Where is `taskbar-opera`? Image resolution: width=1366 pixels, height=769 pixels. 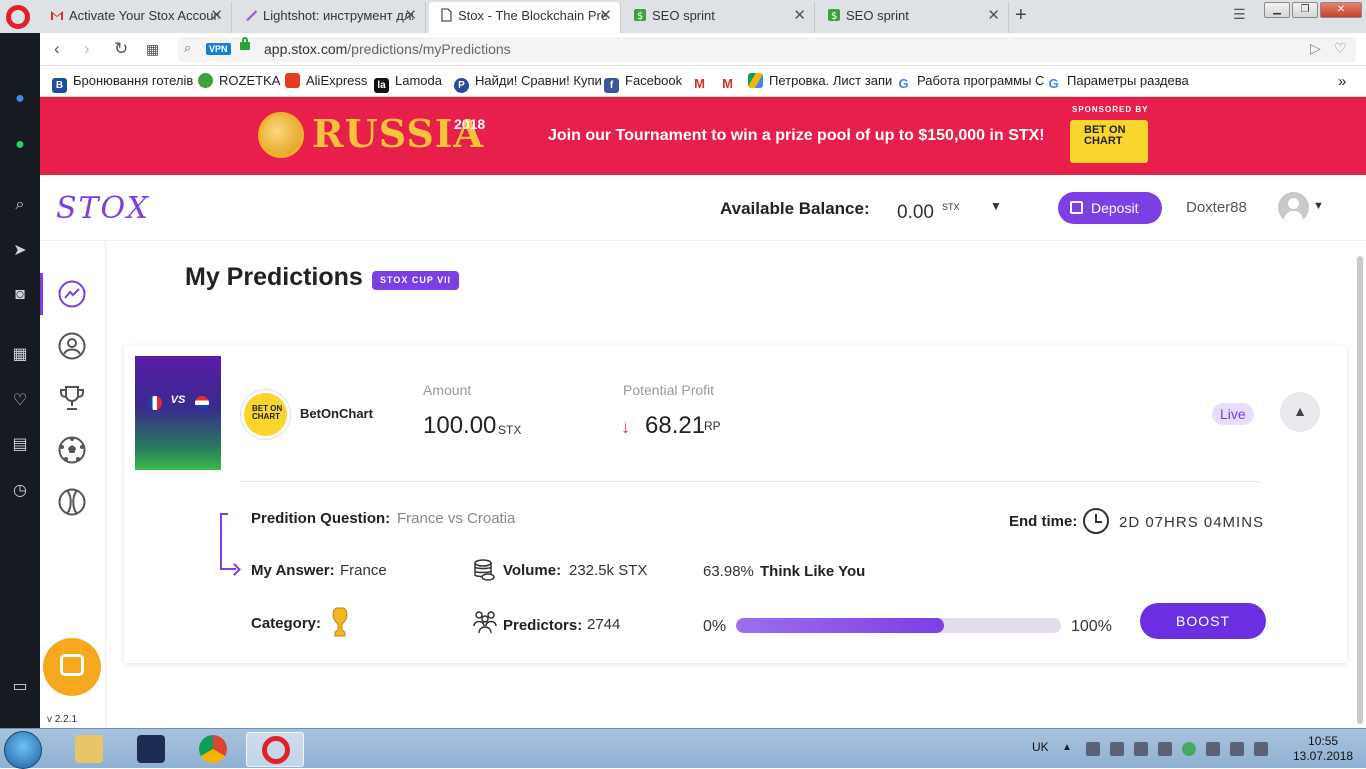
taskbar-opera is located at coordinates (275, 749).